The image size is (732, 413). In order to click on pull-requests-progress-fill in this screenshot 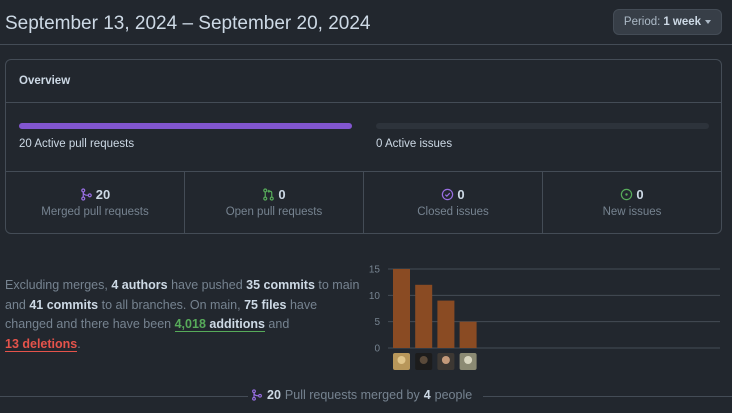, I will do `click(185, 126)`.